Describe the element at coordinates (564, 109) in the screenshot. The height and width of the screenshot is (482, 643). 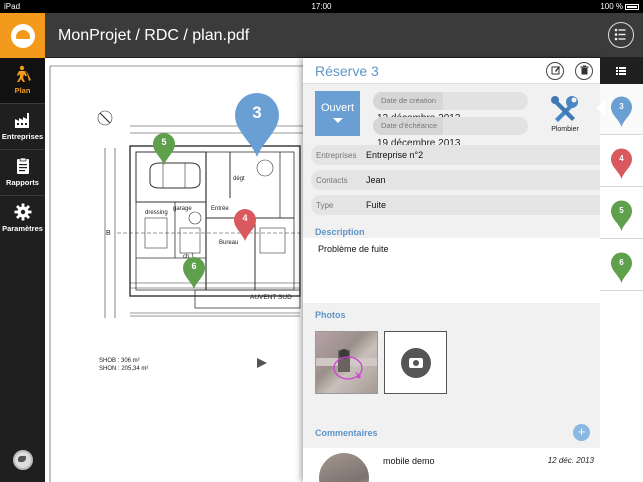
I see `tools-icon` at that location.